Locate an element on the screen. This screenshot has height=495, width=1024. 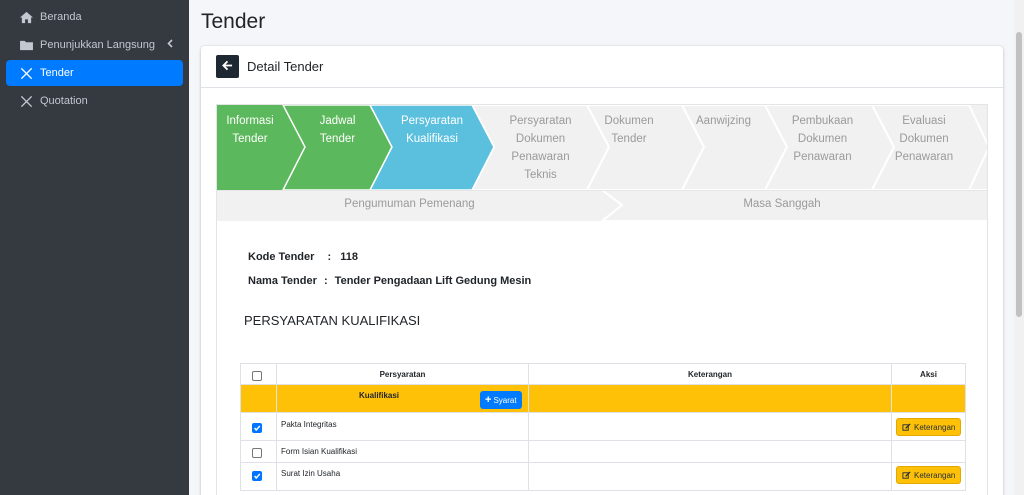
step-persyaratan-kualifikasi: Persyaratan Kualifikasi is located at coordinates (432, 130).